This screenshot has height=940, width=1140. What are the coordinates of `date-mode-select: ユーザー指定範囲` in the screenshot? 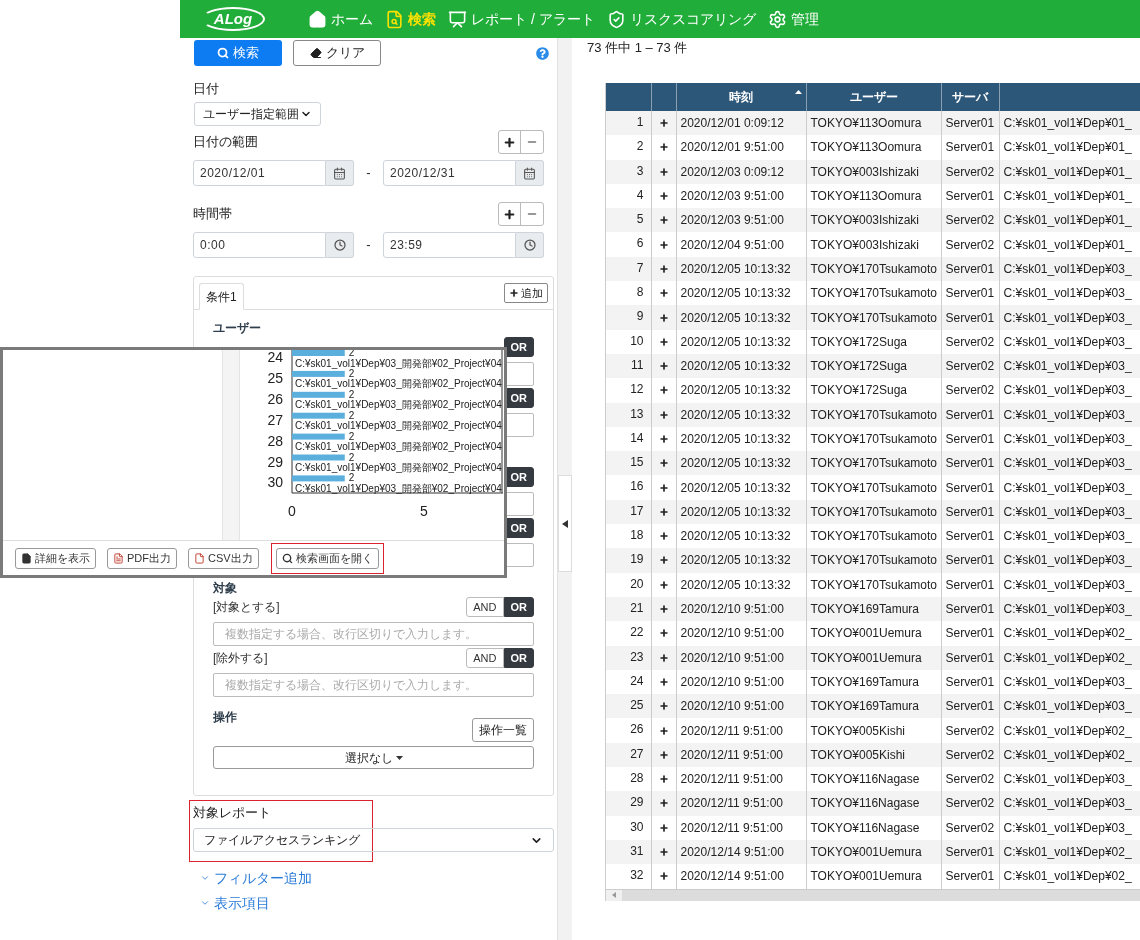 It's located at (257, 114).